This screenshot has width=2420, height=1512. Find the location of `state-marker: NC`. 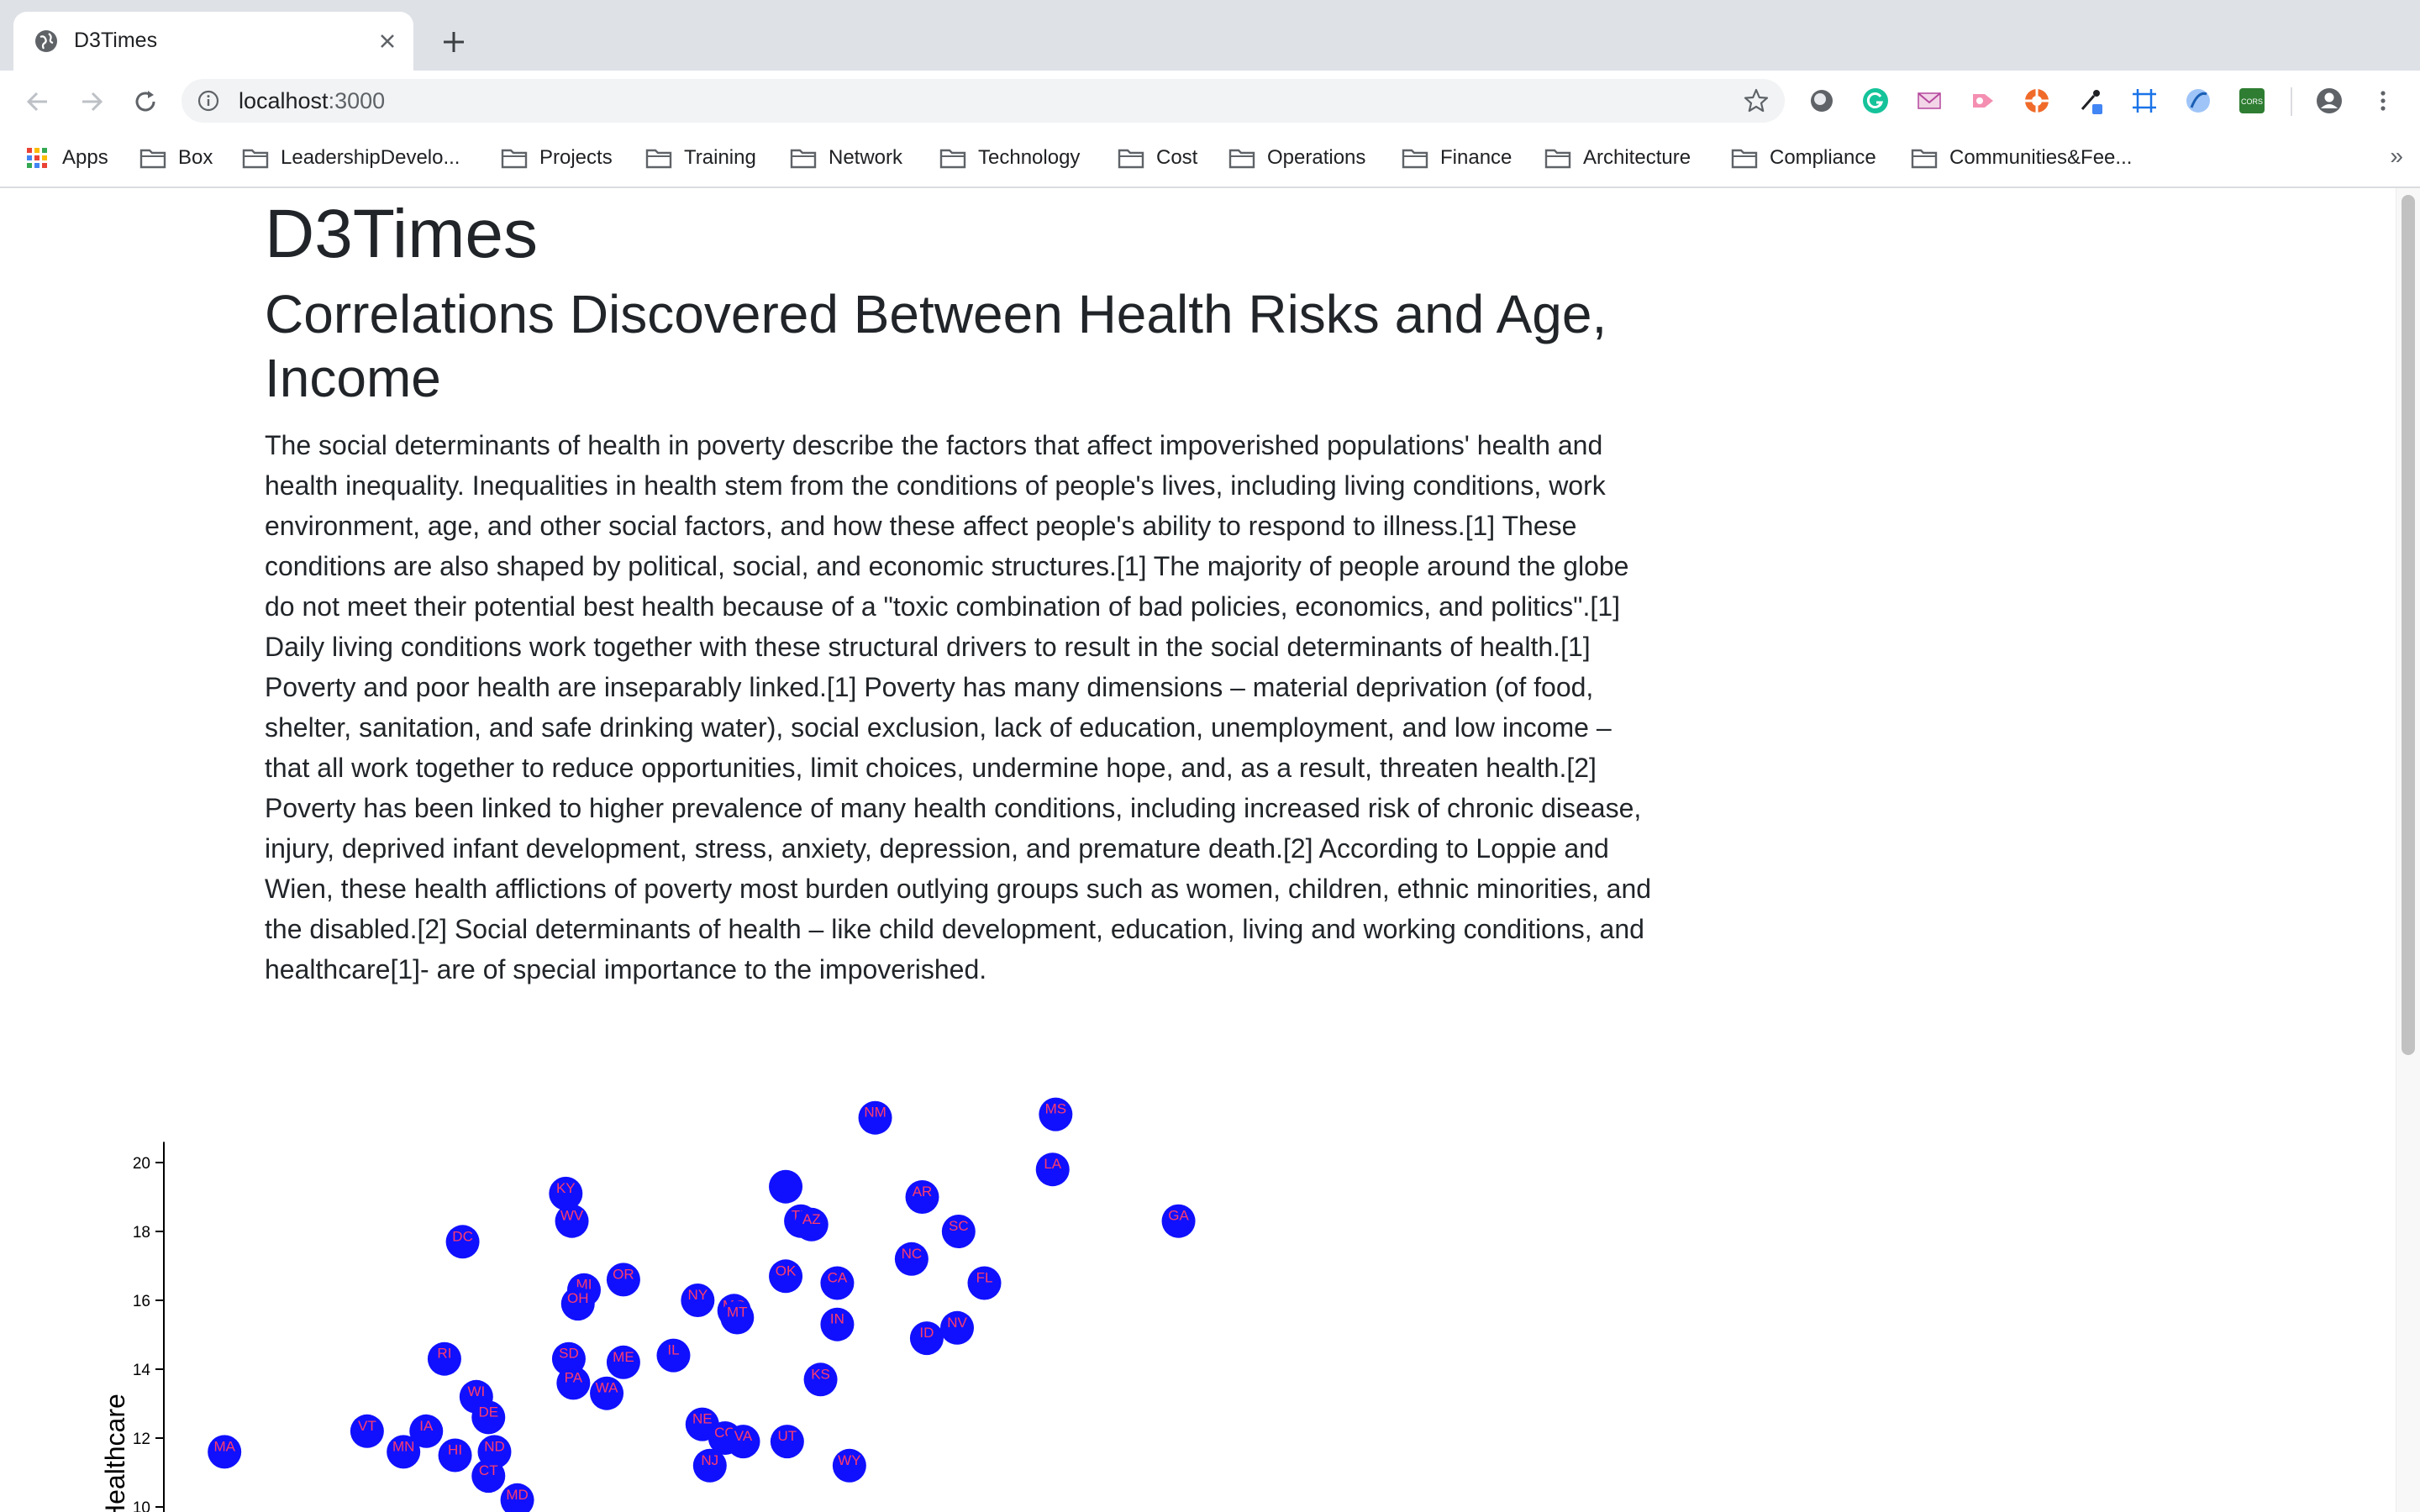

state-marker: NC is located at coordinates (911, 1259).